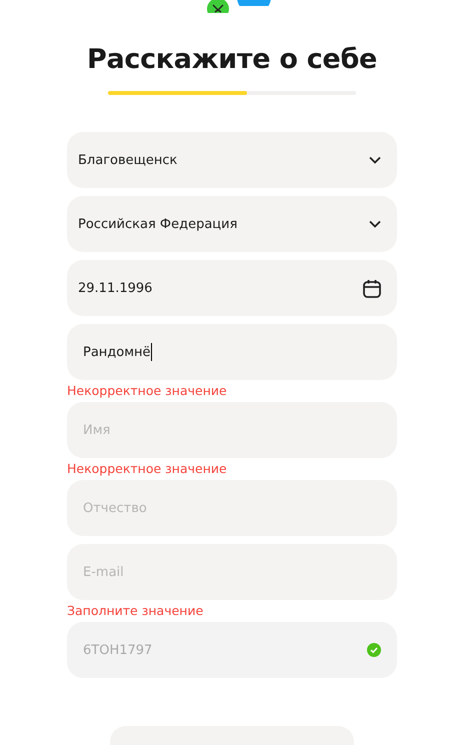 The height and width of the screenshot is (745, 464). Describe the element at coordinates (135, 611) in the screenshot. I see `error-message: Заполните значение` at that location.